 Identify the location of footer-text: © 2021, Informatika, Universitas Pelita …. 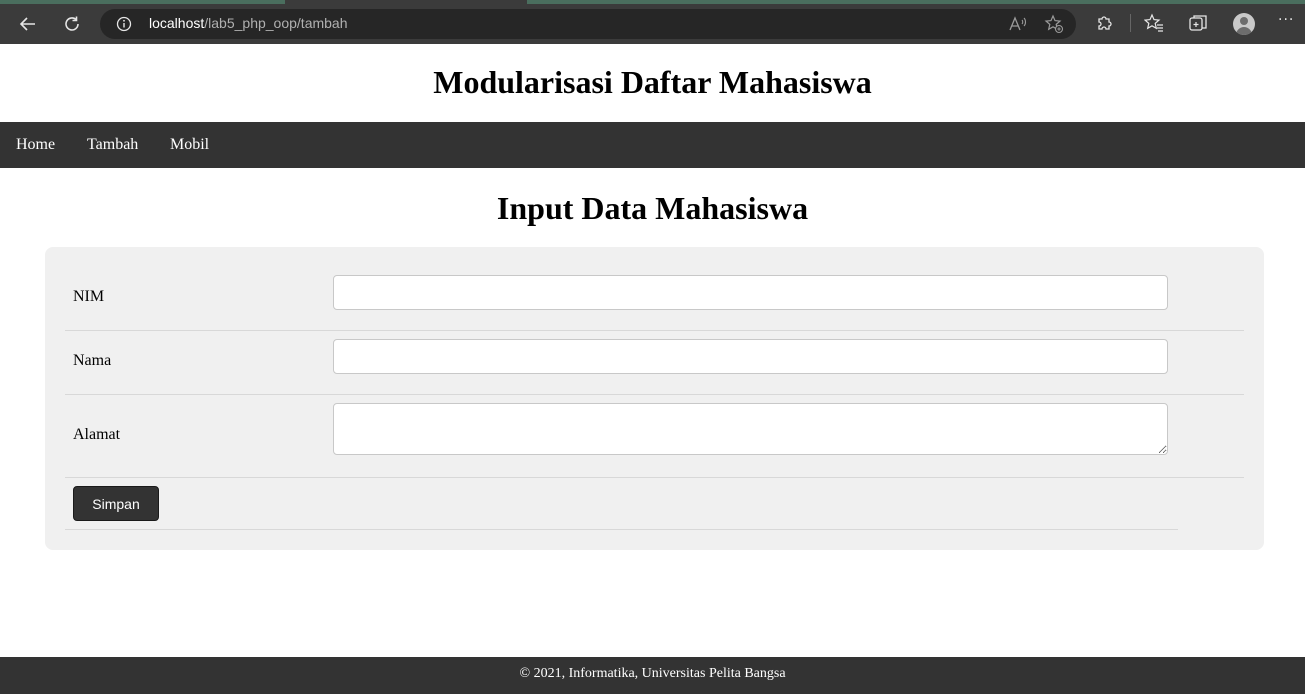
(652, 673).